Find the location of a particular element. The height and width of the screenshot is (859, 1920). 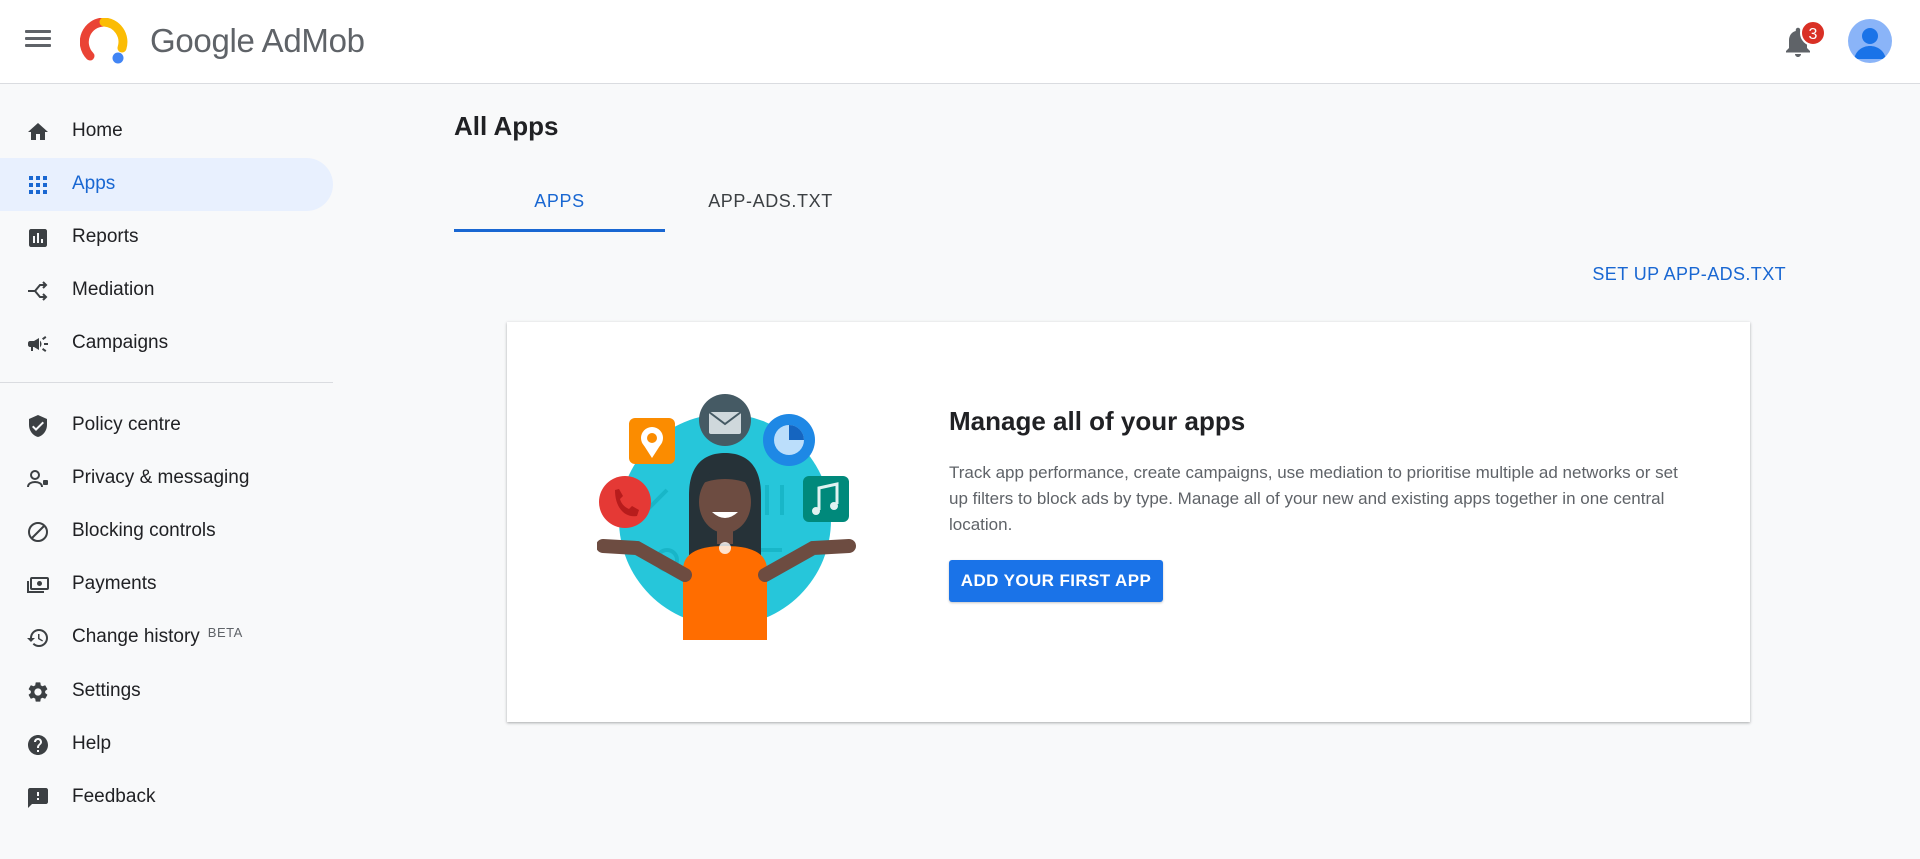

account-avatar is located at coordinates (1870, 41).